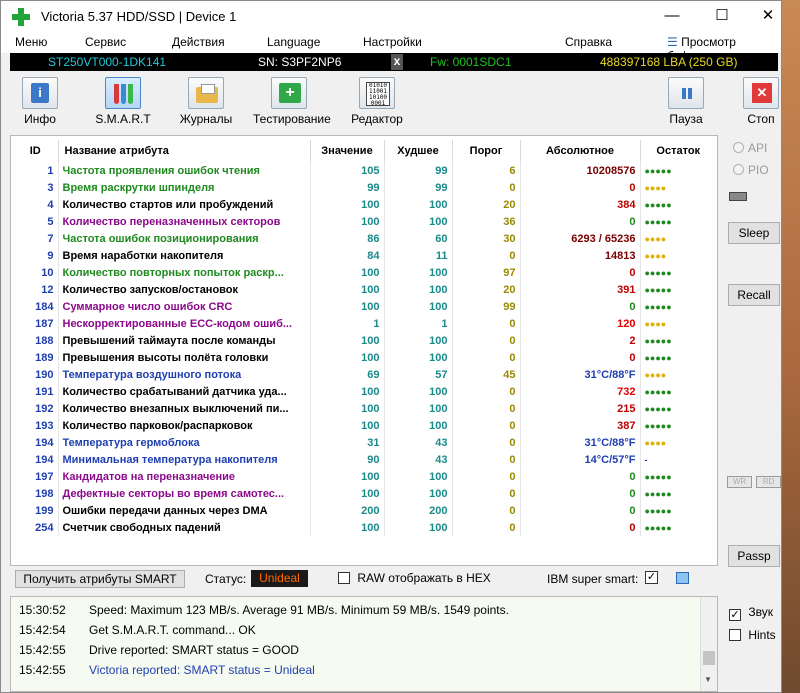  Describe the element at coordinates (184, 476) in the screenshot. I see `attr-name: Кандидатов на переназначение` at that location.